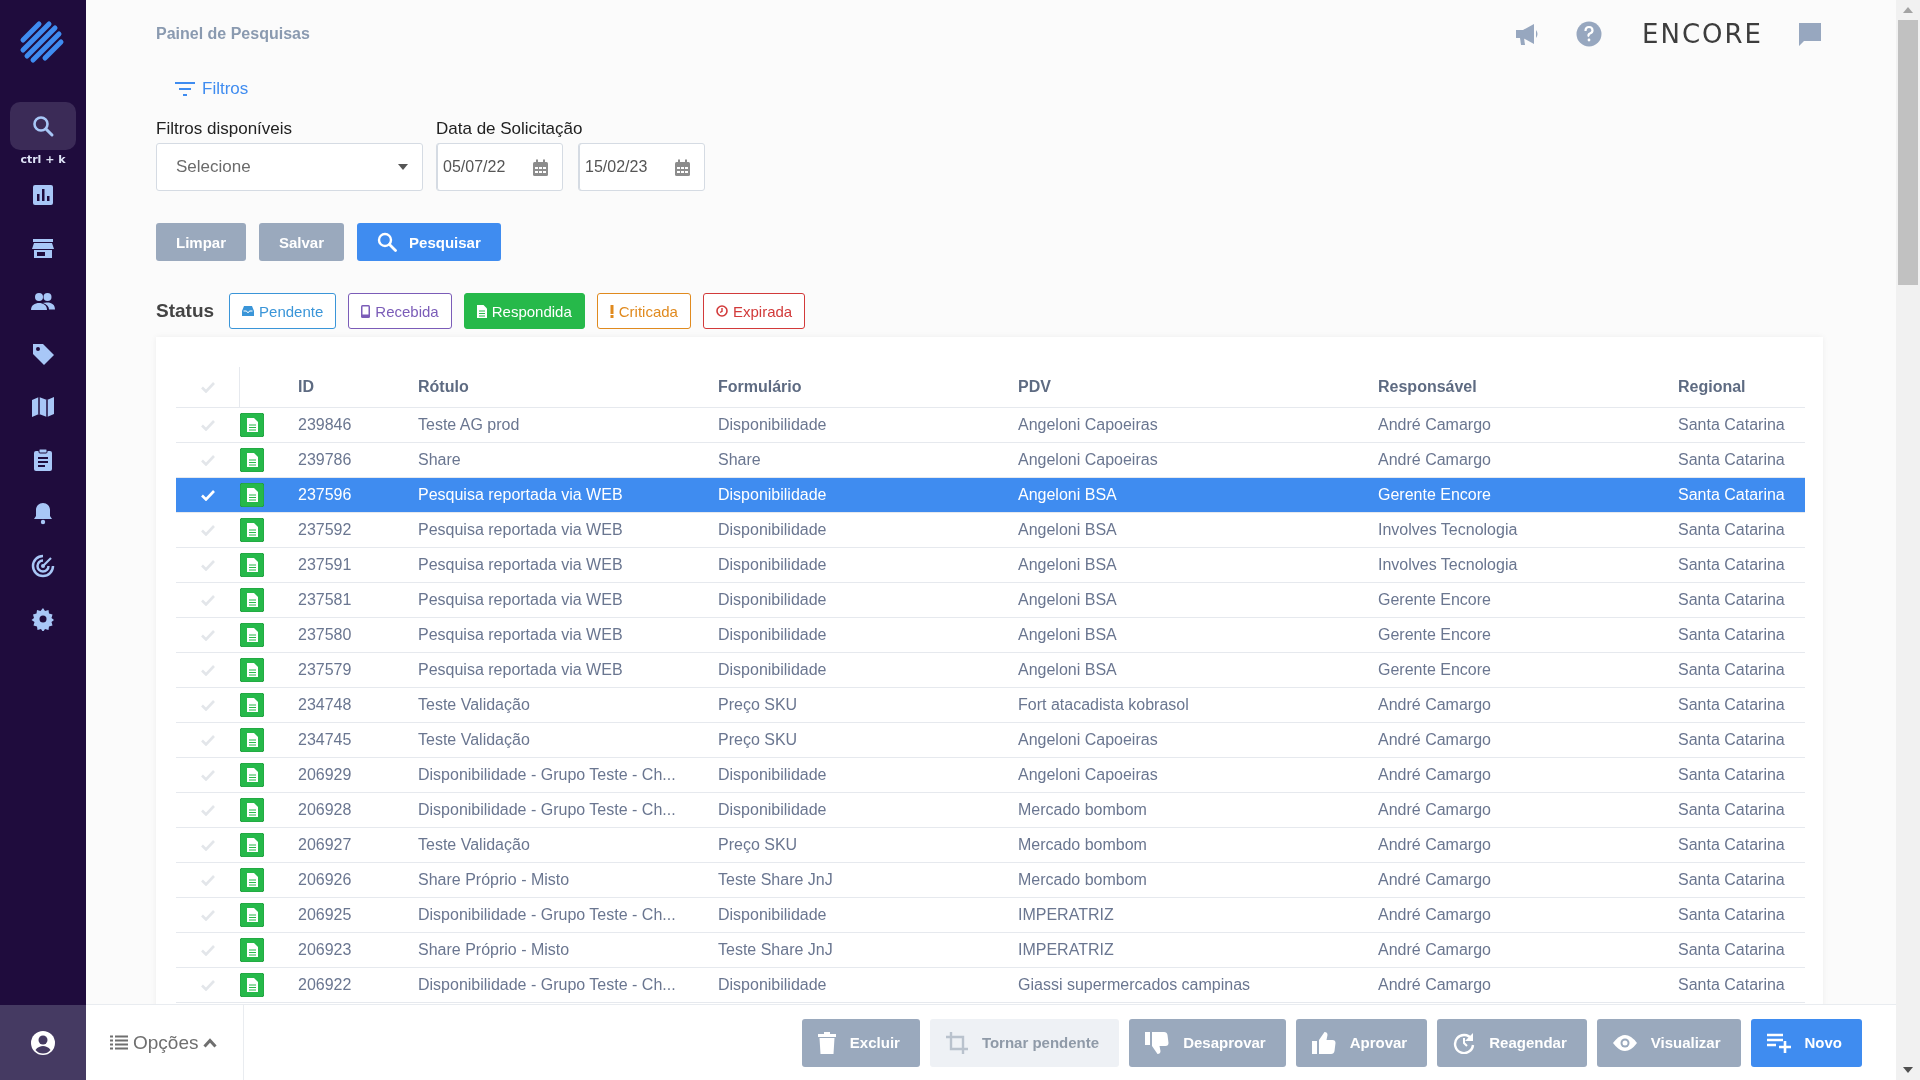  What do you see at coordinates (1198, 387) in the screenshot?
I see `column-header: PDV` at bounding box center [1198, 387].